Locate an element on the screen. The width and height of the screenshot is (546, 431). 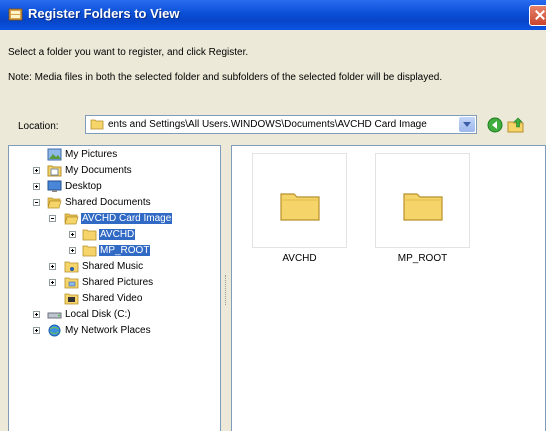
window-title: Register Folders to View is located at coordinates (104, 13).